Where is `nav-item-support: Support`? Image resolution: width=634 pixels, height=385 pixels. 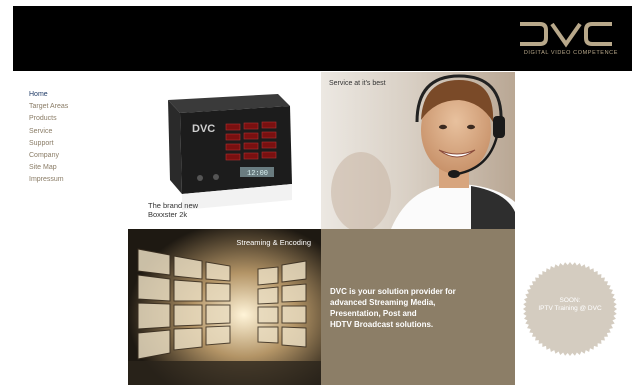
nav-item-support: Support is located at coordinates (74, 144).